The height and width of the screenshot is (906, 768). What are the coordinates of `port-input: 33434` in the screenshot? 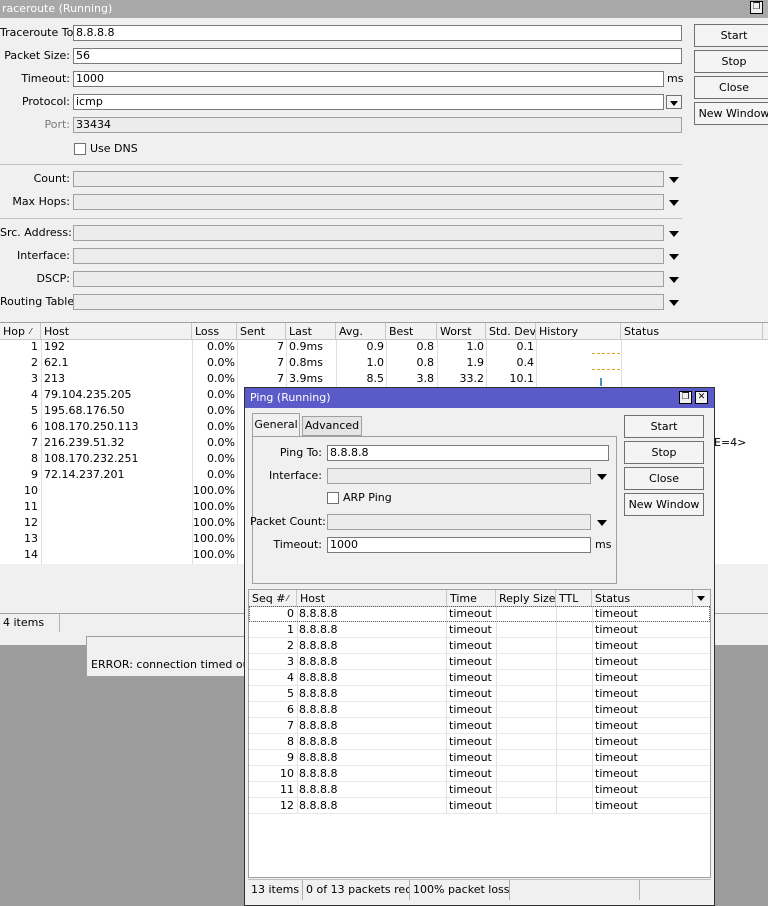 It's located at (377, 125).